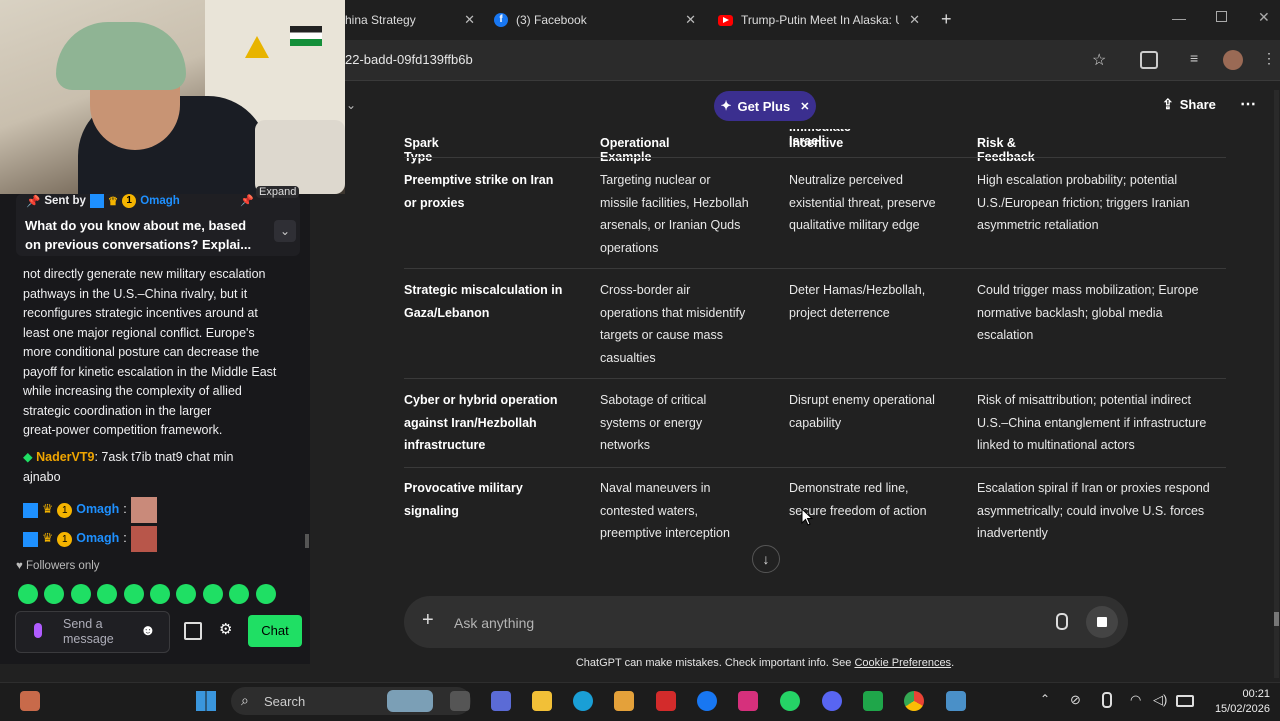 Image resolution: width=1280 pixels, height=721 pixels. Describe the element at coordinates (19, 566) in the screenshot. I see `heart-icon: ♥` at that location.